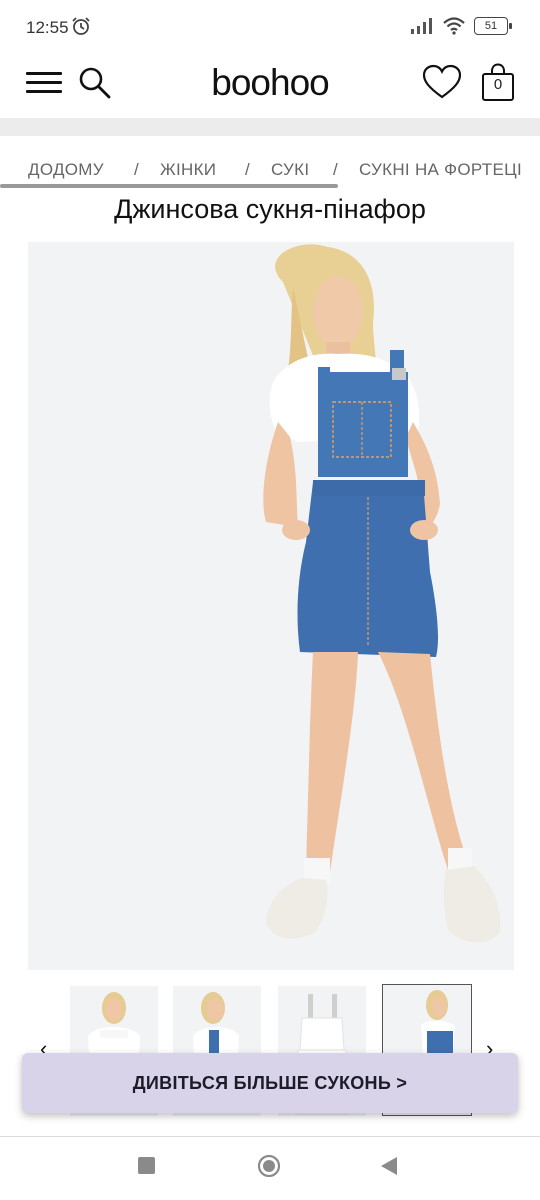 Image resolution: width=540 pixels, height=1200 pixels. What do you see at coordinates (270, 28) in the screenshot?
I see `status-bar: 12:55 51` at bounding box center [270, 28].